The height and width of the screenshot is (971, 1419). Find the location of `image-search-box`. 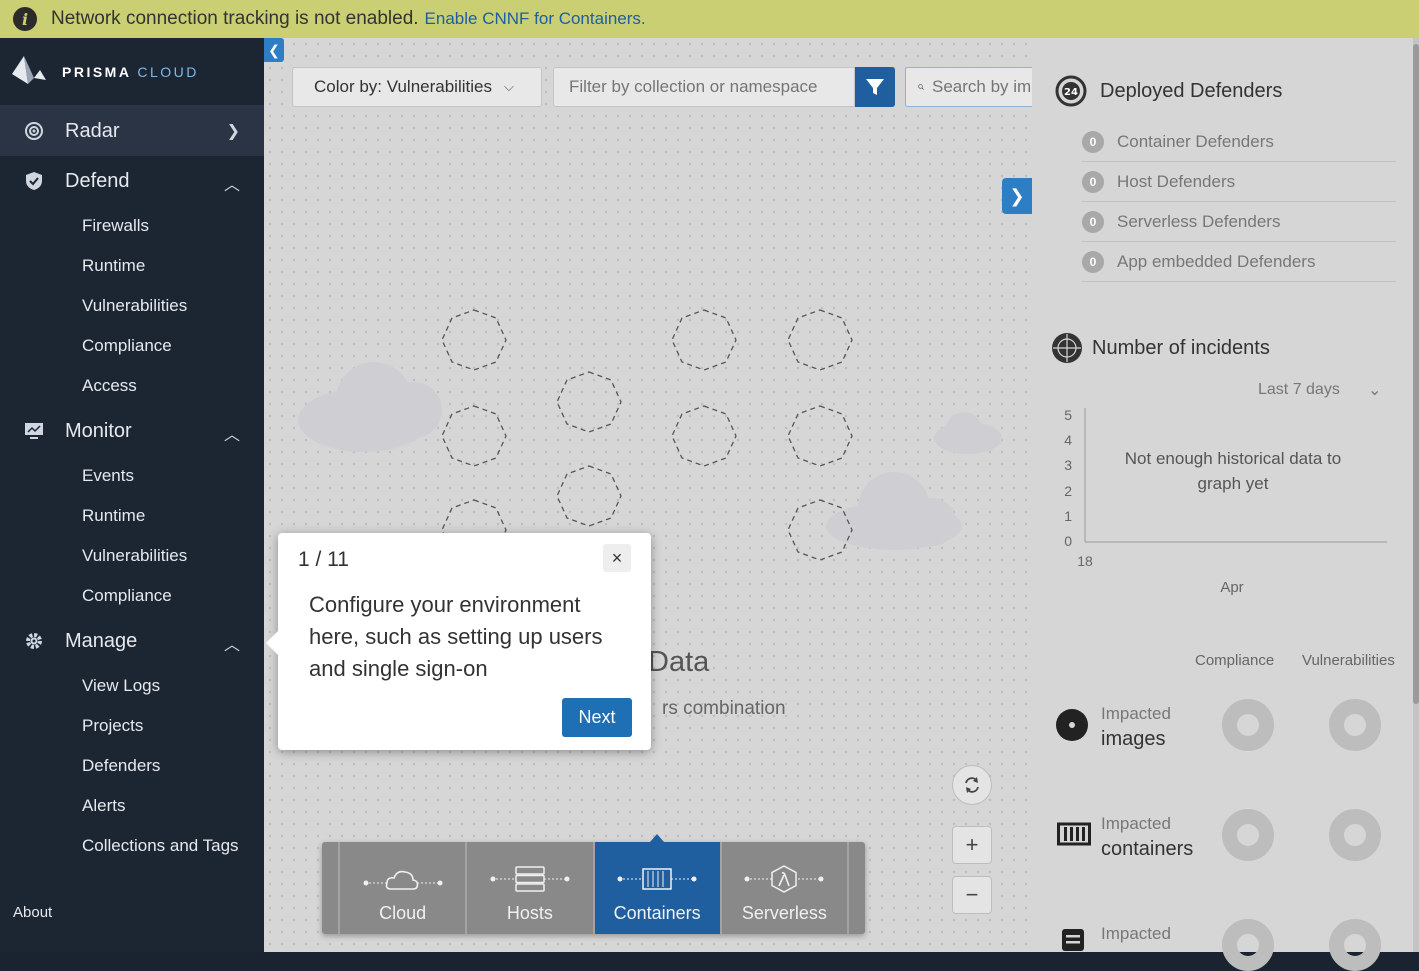

image-search-box is located at coordinates (968, 87).